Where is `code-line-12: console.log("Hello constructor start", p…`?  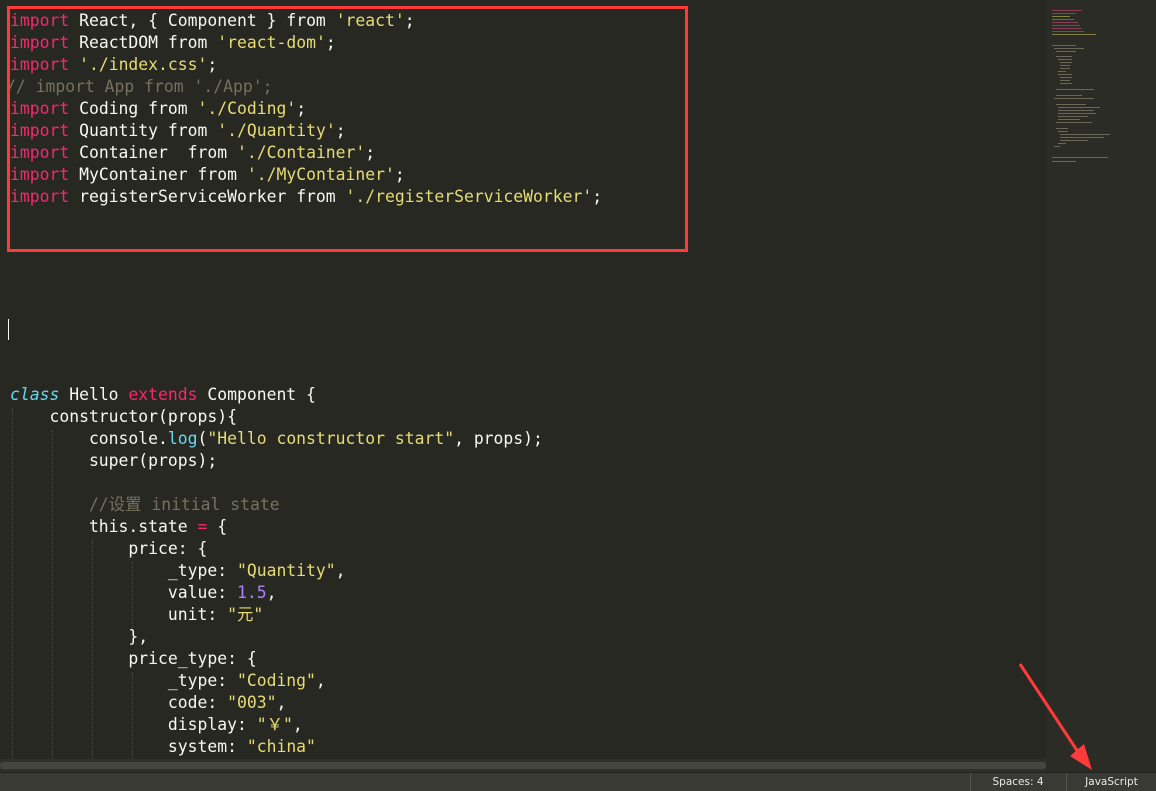
code-line-12: console.log("Hello constructor start", p… is located at coordinates (276, 438).